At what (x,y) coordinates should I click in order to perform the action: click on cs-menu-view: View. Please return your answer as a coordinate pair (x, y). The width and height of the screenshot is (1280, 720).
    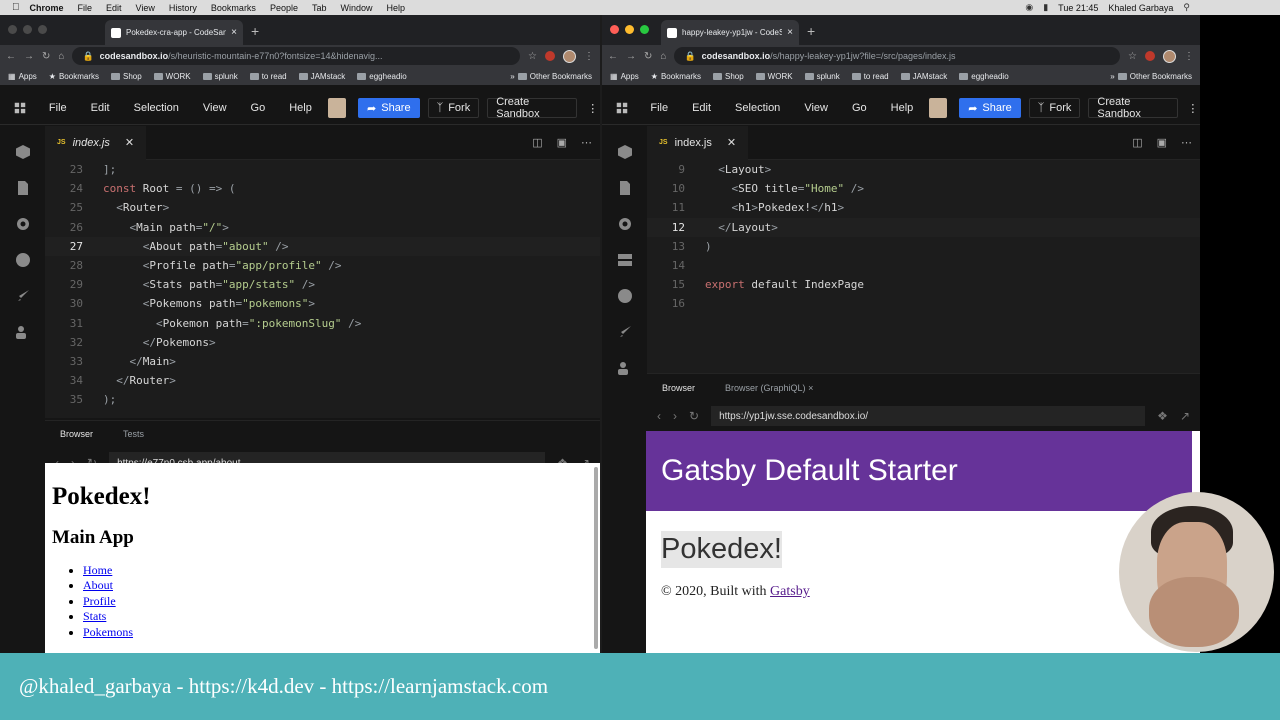
    Looking at the image, I should click on (816, 108).